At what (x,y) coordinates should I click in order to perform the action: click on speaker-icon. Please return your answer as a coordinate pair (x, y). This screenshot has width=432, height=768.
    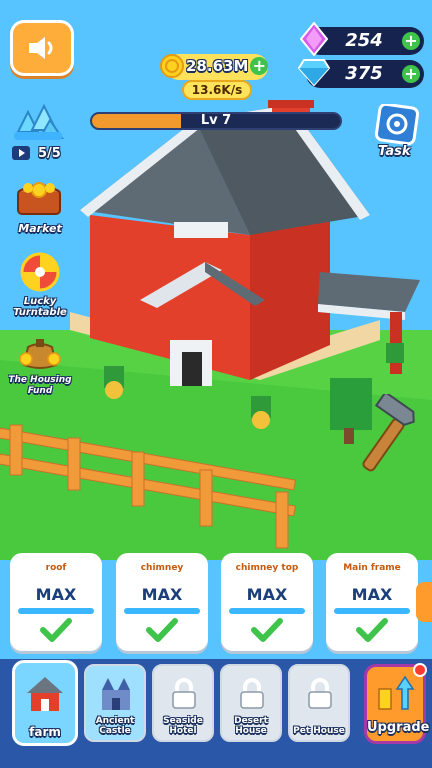
    Looking at the image, I should click on (41, 48).